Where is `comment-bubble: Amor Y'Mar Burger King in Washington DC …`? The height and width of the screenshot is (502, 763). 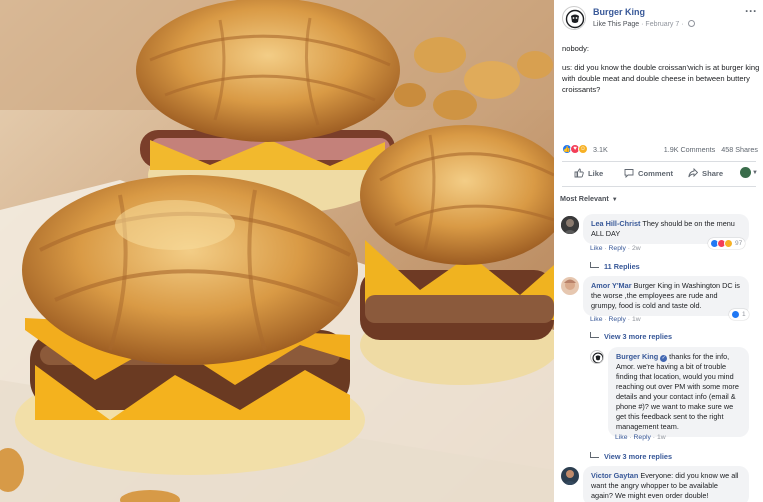
comment-bubble: Amor Y'Mar Burger King in Washington DC … is located at coordinates (666, 296).